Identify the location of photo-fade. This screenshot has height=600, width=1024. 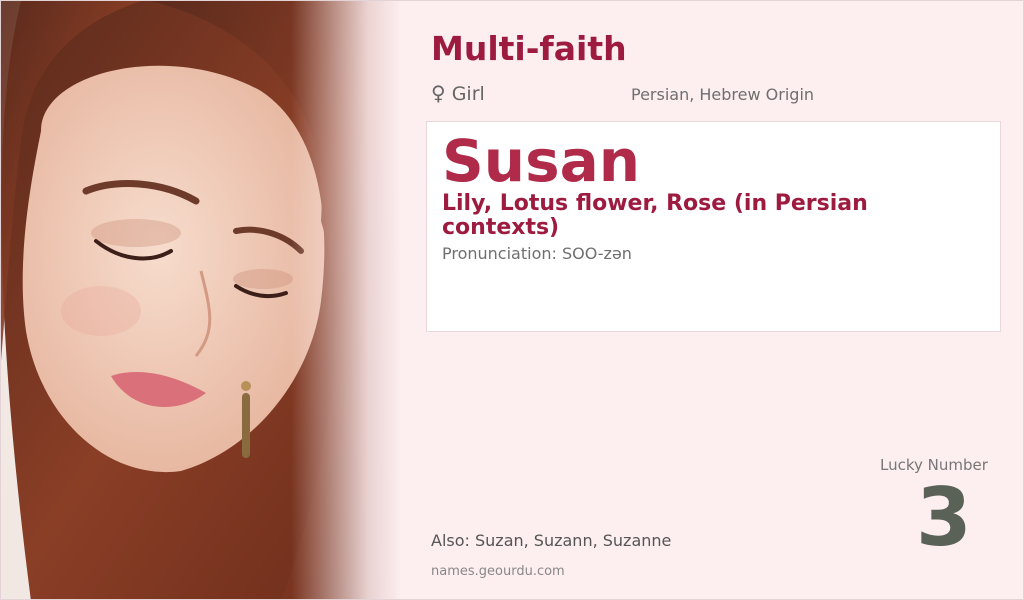
(346, 300).